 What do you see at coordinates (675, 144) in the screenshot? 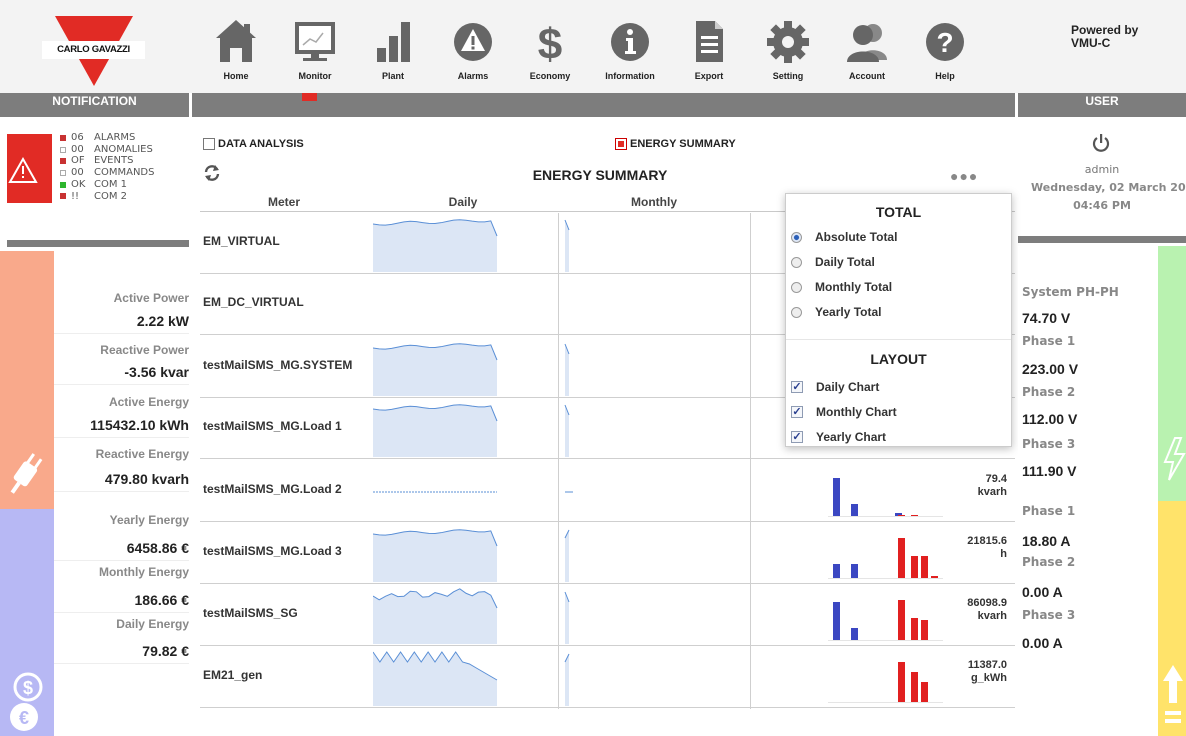
I see `energy-summary-toggle: ENERGY SUMMARY` at bounding box center [675, 144].